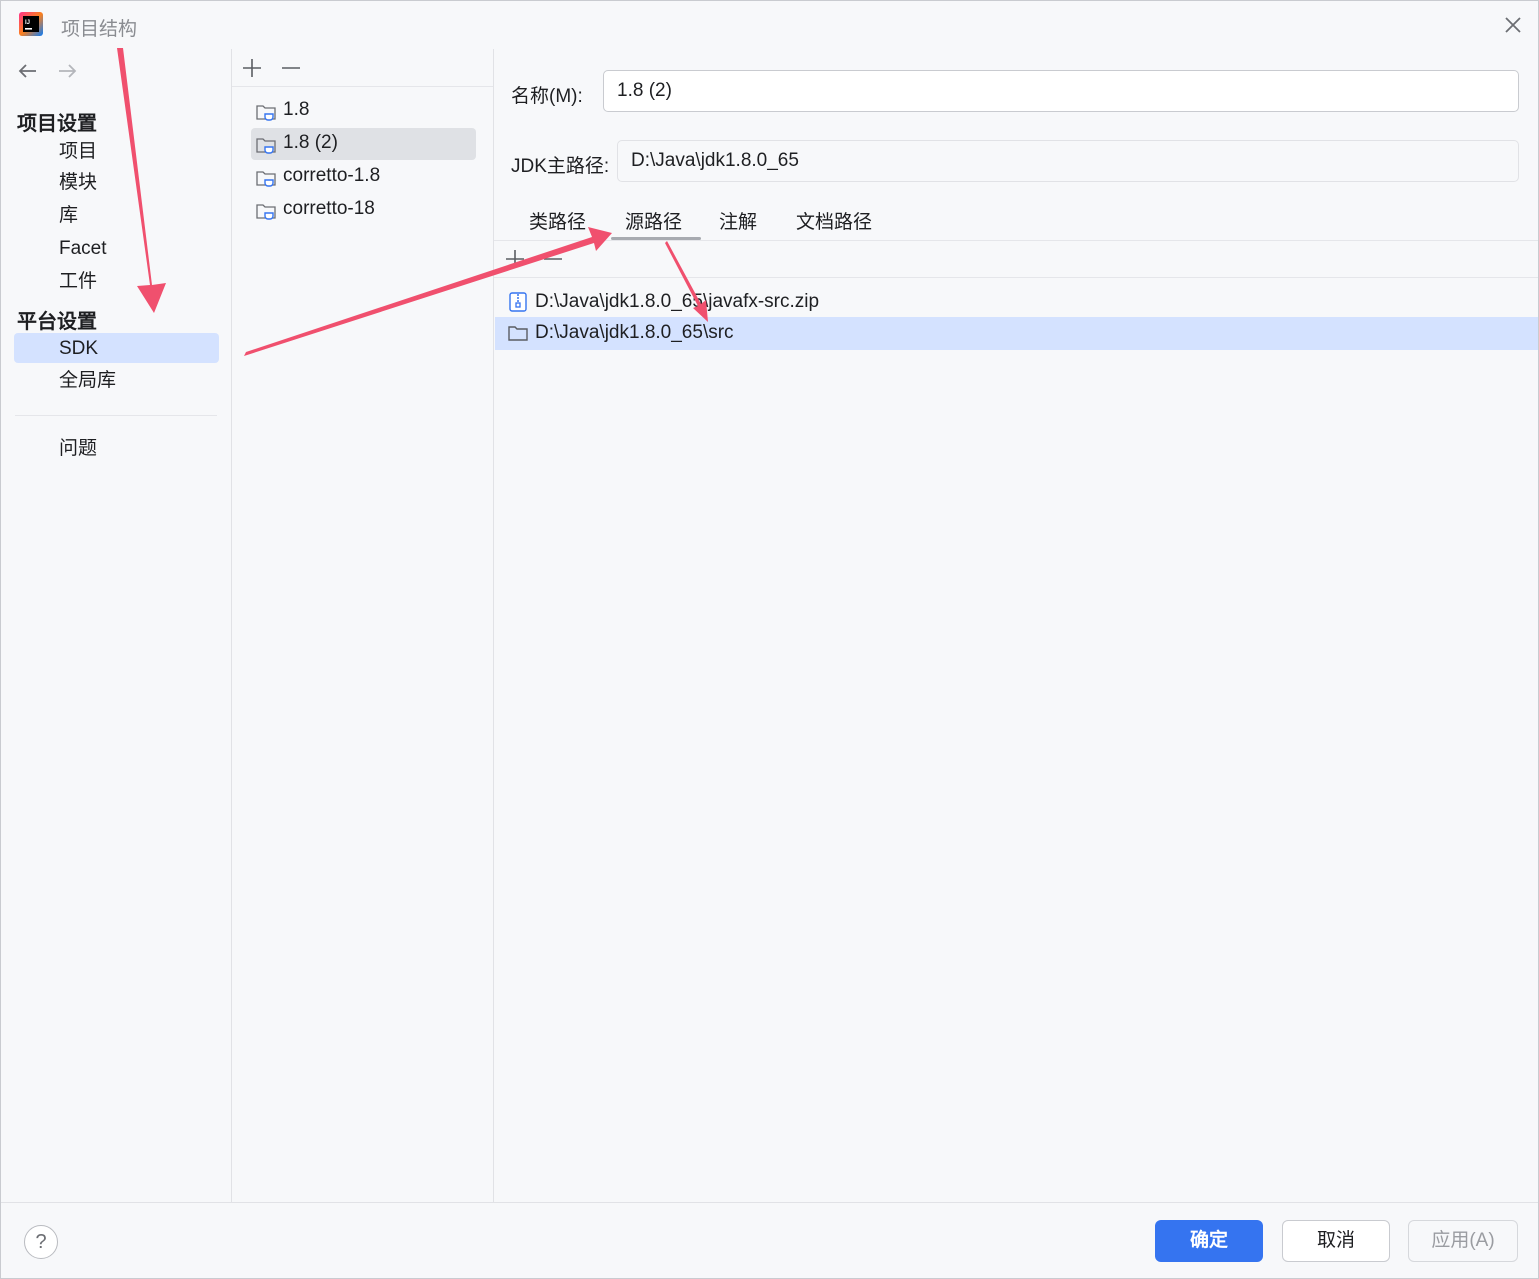  What do you see at coordinates (329, 208) in the screenshot?
I see `sdk-label: corretto-18` at bounding box center [329, 208].